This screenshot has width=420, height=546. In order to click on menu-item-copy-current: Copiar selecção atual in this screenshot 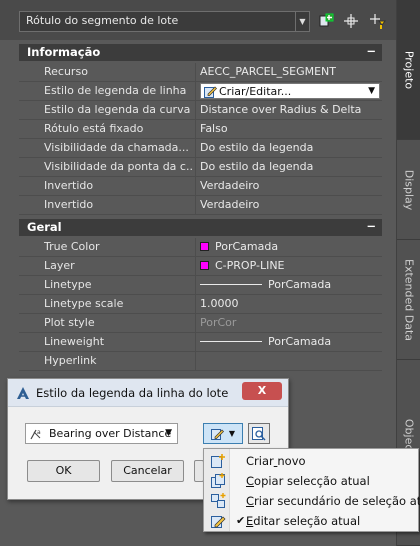, I will do `click(311, 481)`.